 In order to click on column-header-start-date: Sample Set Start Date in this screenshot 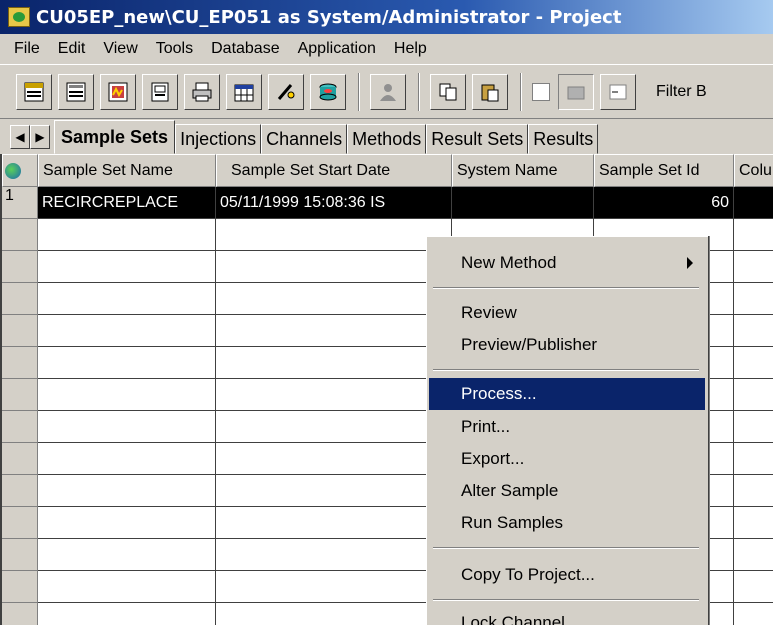, I will do `click(334, 170)`.